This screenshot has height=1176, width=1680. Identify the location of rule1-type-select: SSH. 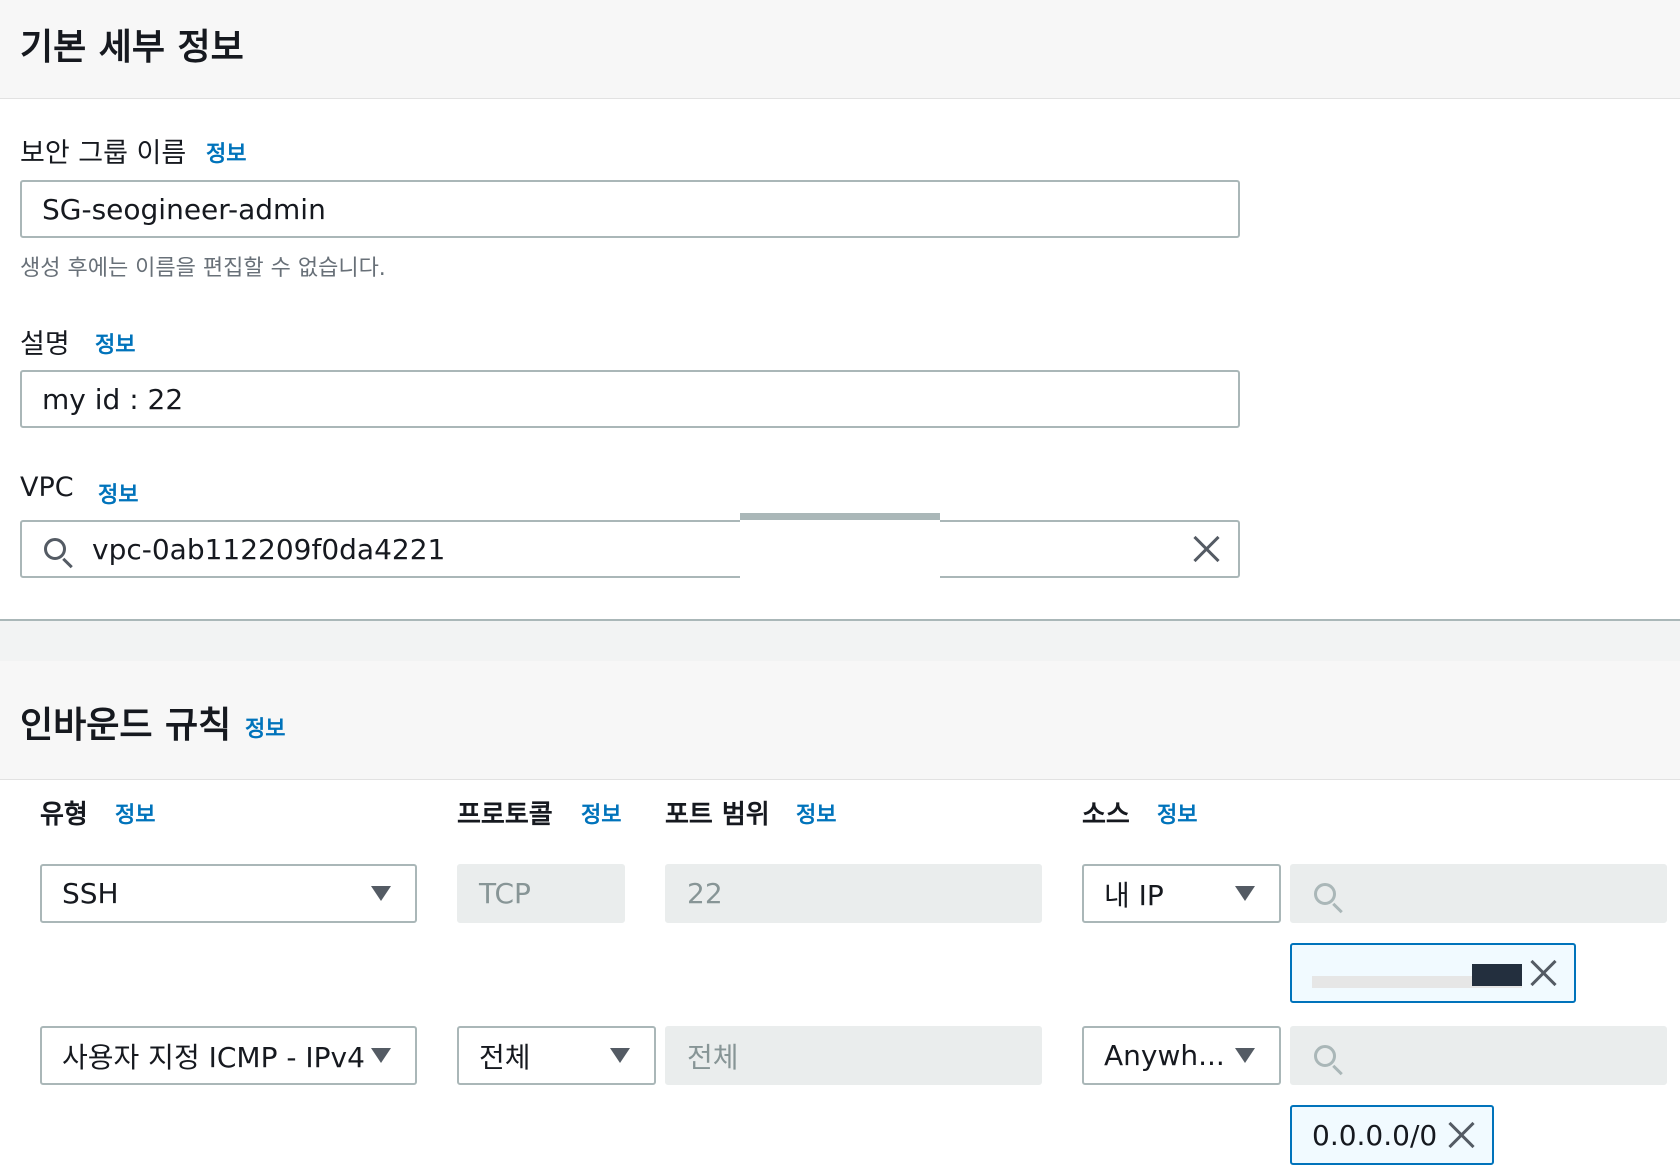
(228, 893).